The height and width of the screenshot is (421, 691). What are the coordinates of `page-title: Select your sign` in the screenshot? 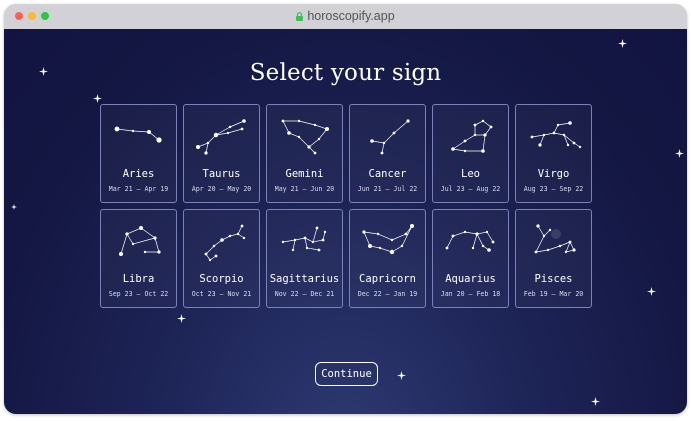 It's located at (345, 73).